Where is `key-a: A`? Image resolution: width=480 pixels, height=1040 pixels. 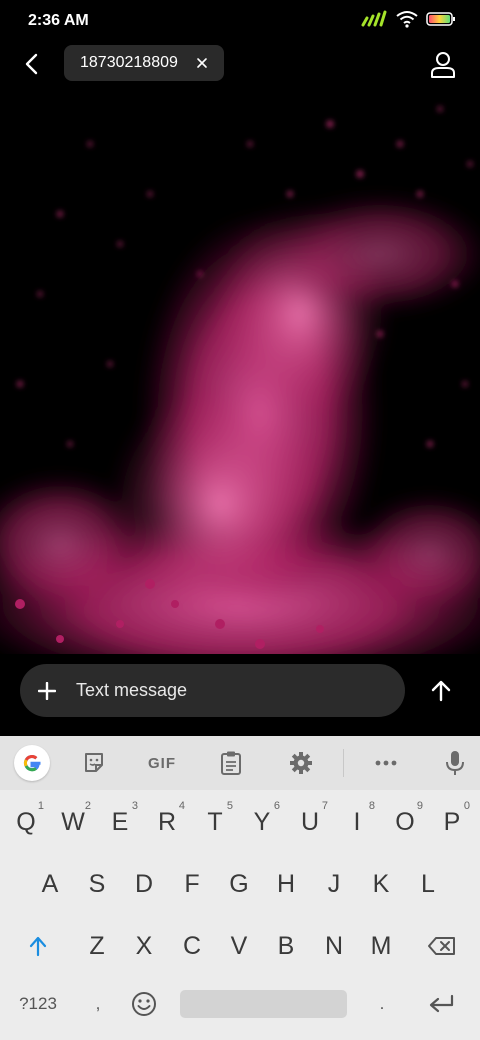
key-a: A is located at coordinates (50, 884).